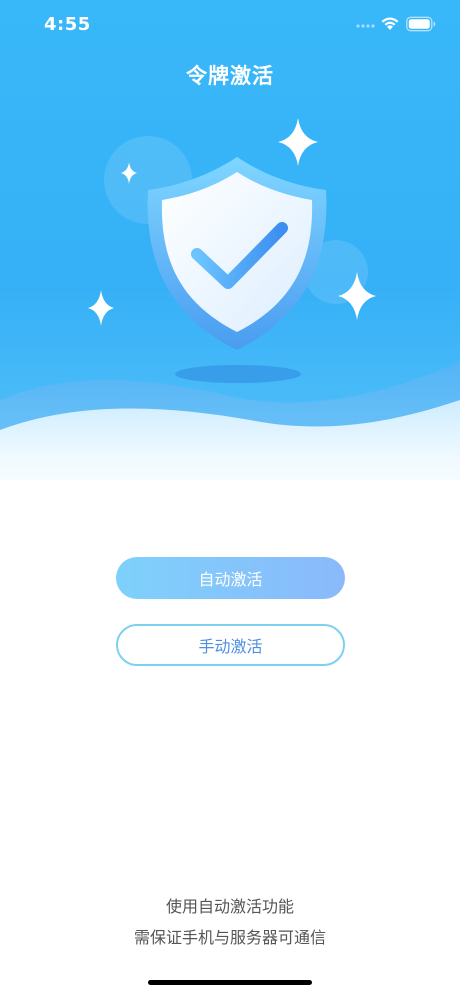 This screenshot has width=460, height=996. I want to click on manual-activate-button: 手动激活, so click(230, 645).